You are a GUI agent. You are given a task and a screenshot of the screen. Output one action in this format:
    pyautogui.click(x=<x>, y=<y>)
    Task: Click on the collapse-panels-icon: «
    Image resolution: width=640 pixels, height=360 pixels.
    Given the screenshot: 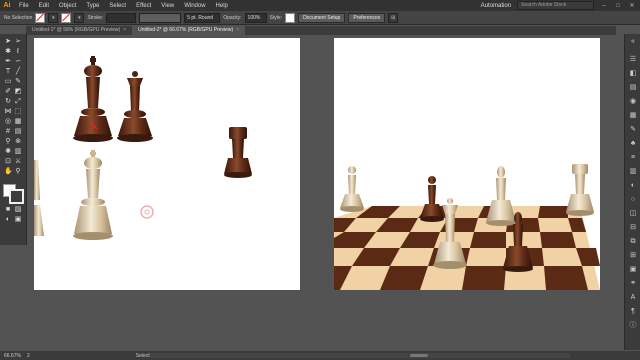 What is the action you would take?
    pyautogui.click(x=633, y=42)
    